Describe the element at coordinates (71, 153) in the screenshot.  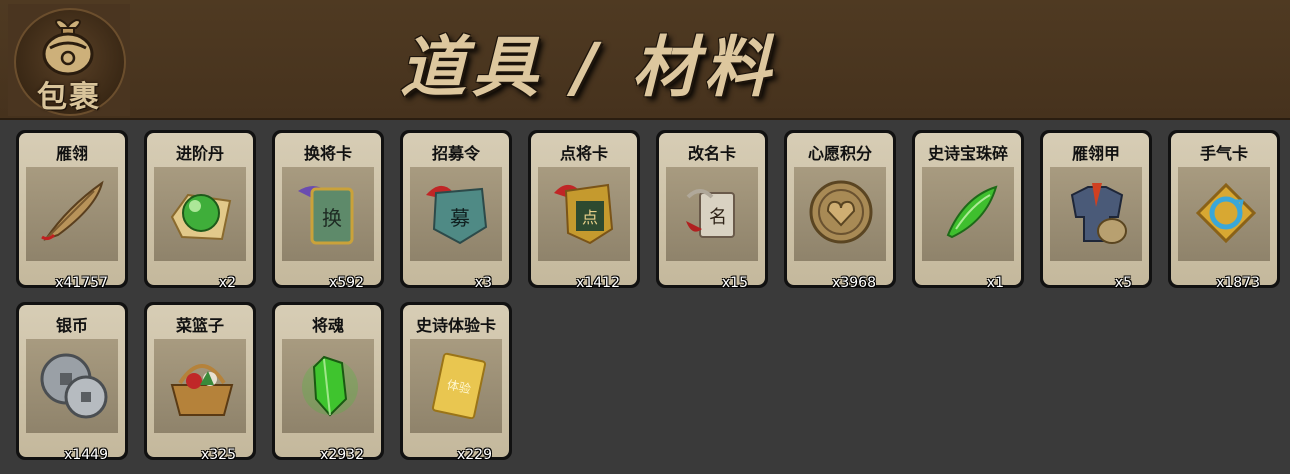
I see `item-name: 雁翎` at that location.